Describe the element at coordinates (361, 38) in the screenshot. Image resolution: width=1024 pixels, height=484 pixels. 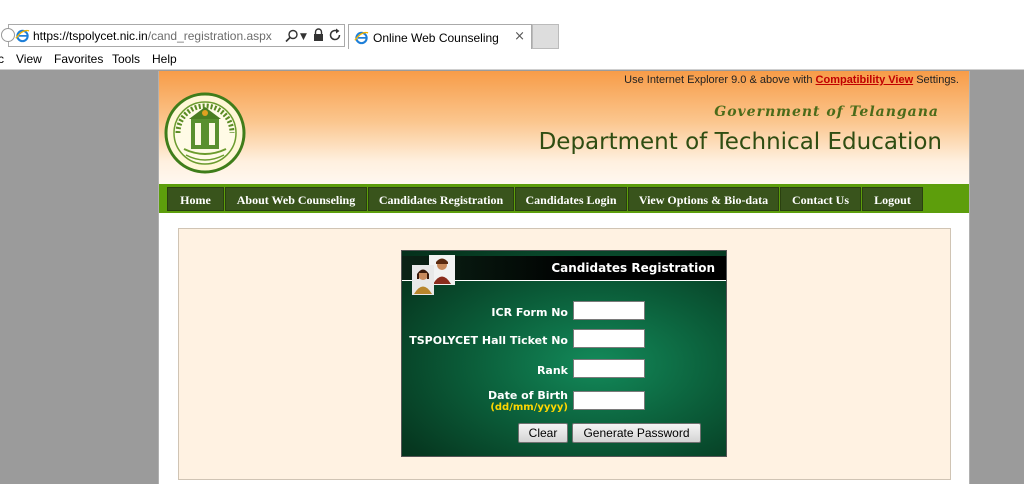
I see `tab-ie-icon` at that location.